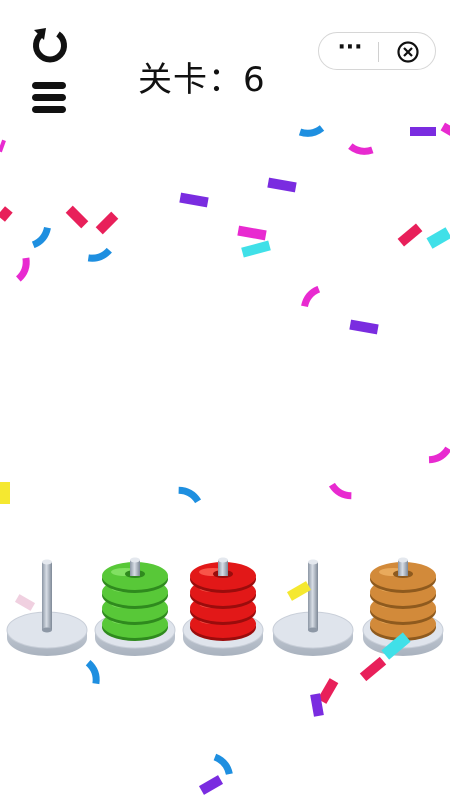 Image resolution: width=450 pixels, height=800 pixels. I want to click on close-circle-icon, so click(408, 52).